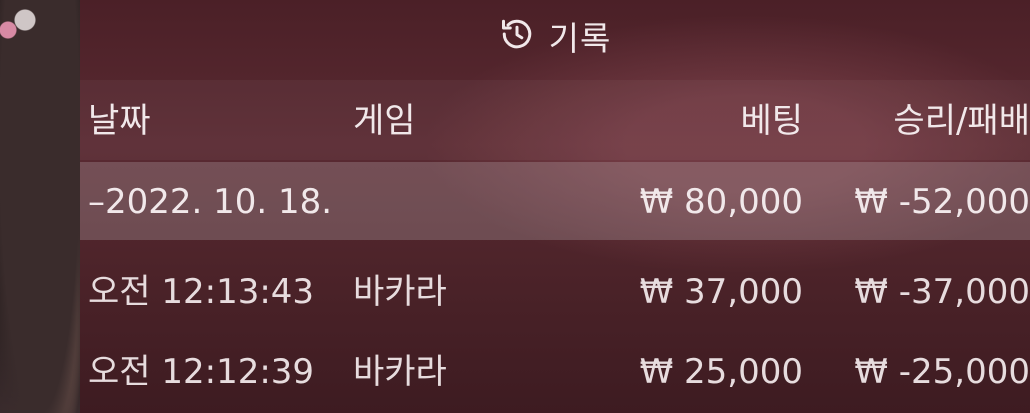 The width and height of the screenshot is (1030, 413). I want to click on row-time: 오전 12:12:39, so click(201, 372).